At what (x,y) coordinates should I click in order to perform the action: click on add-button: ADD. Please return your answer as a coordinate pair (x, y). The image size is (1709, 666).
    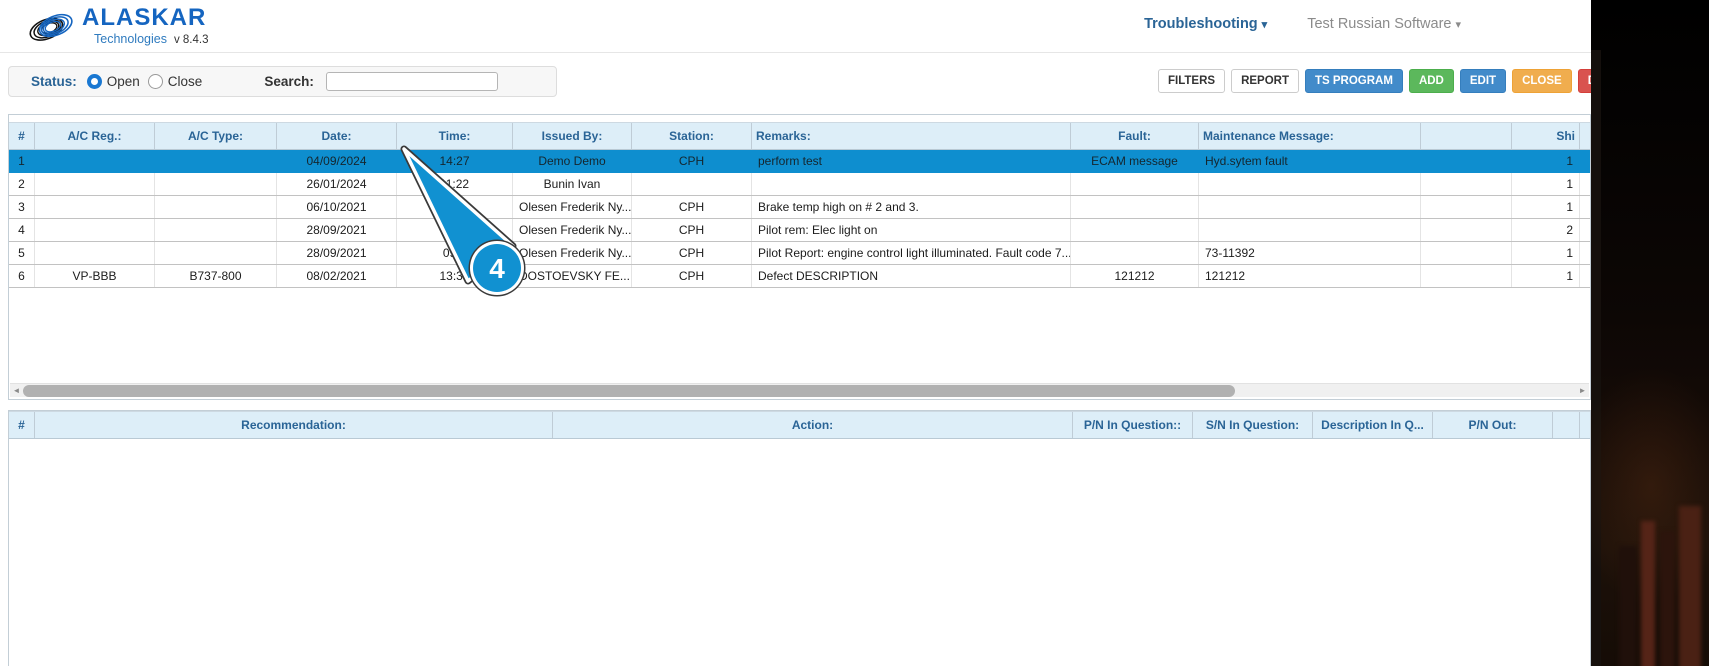
    Looking at the image, I should click on (1431, 81).